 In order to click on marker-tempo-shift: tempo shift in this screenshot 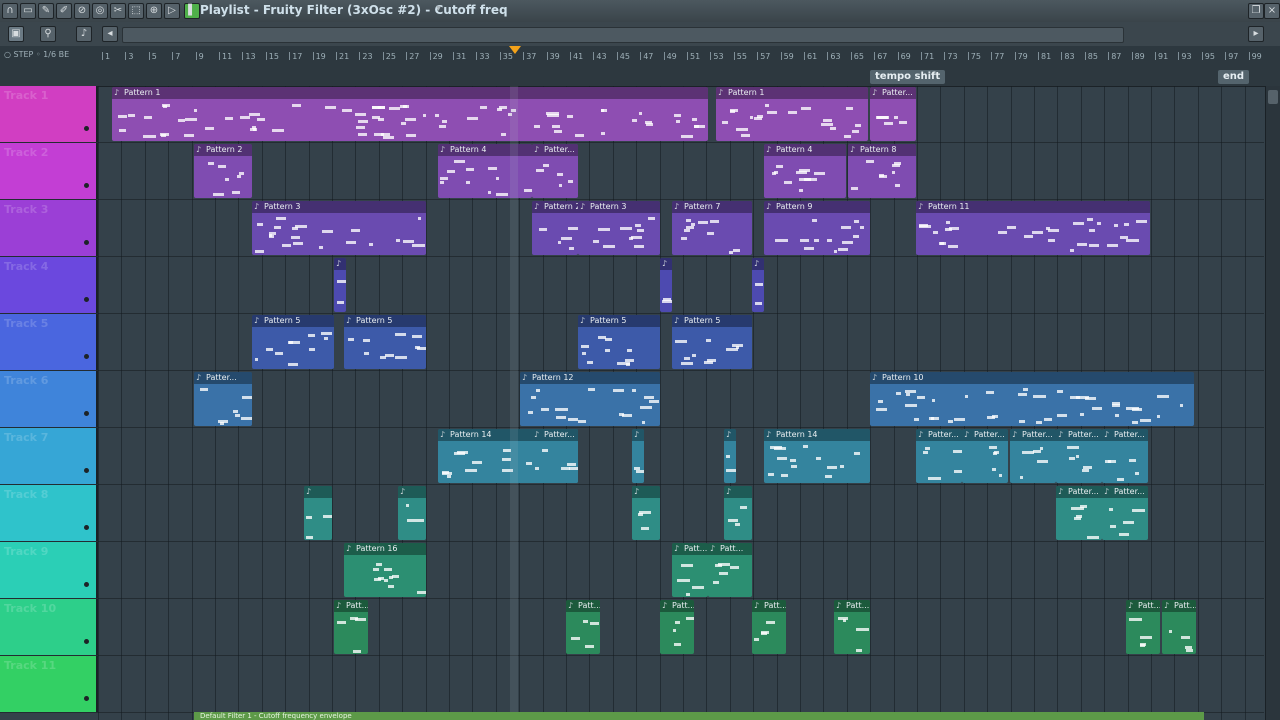, I will do `click(908, 77)`.